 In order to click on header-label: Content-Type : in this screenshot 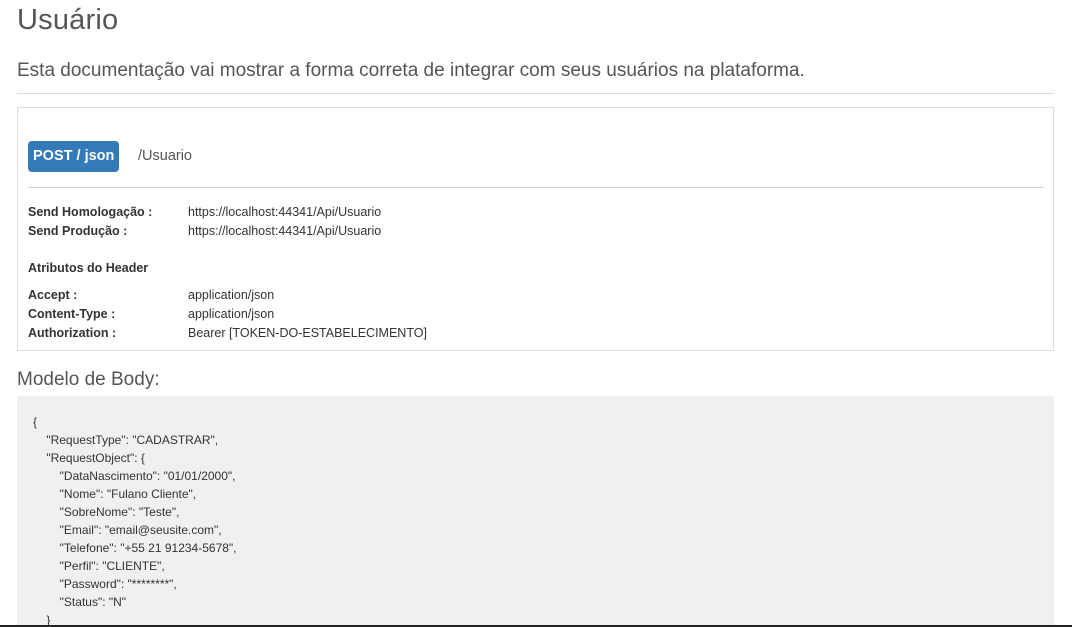, I will do `click(72, 314)`.